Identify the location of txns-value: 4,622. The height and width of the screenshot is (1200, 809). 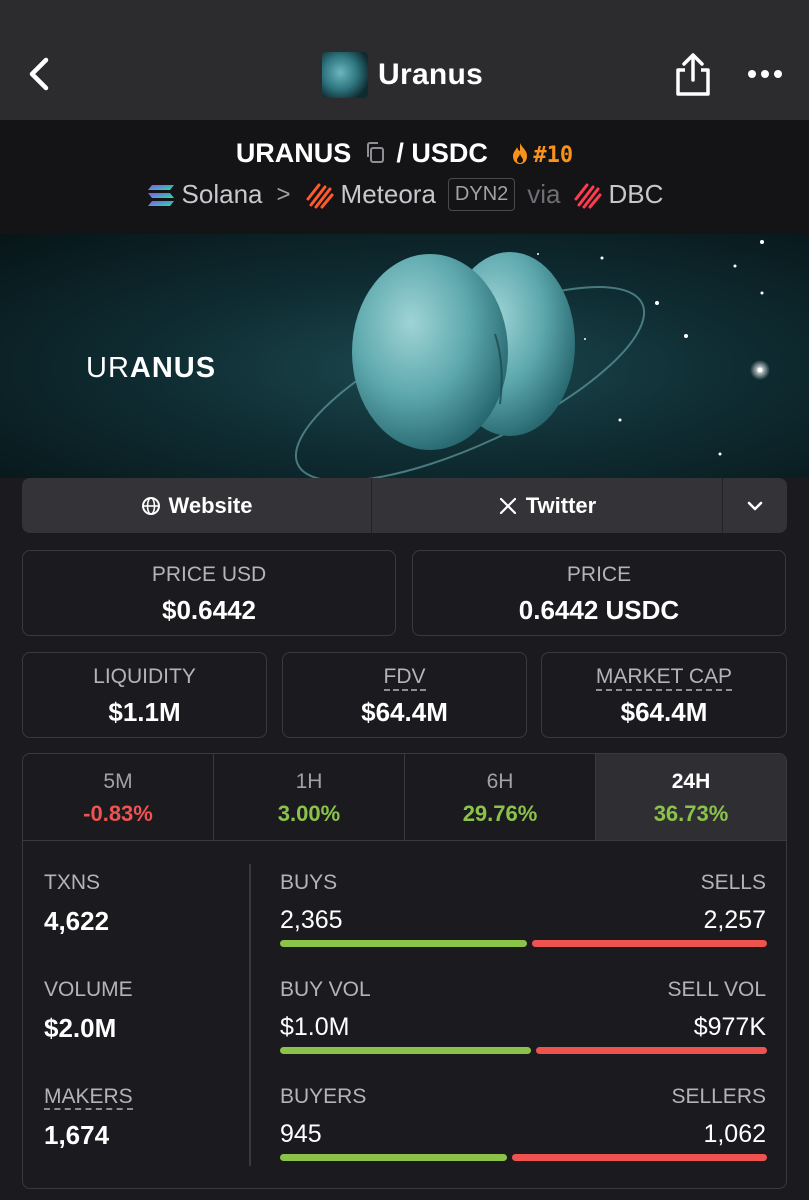
(77, 921).